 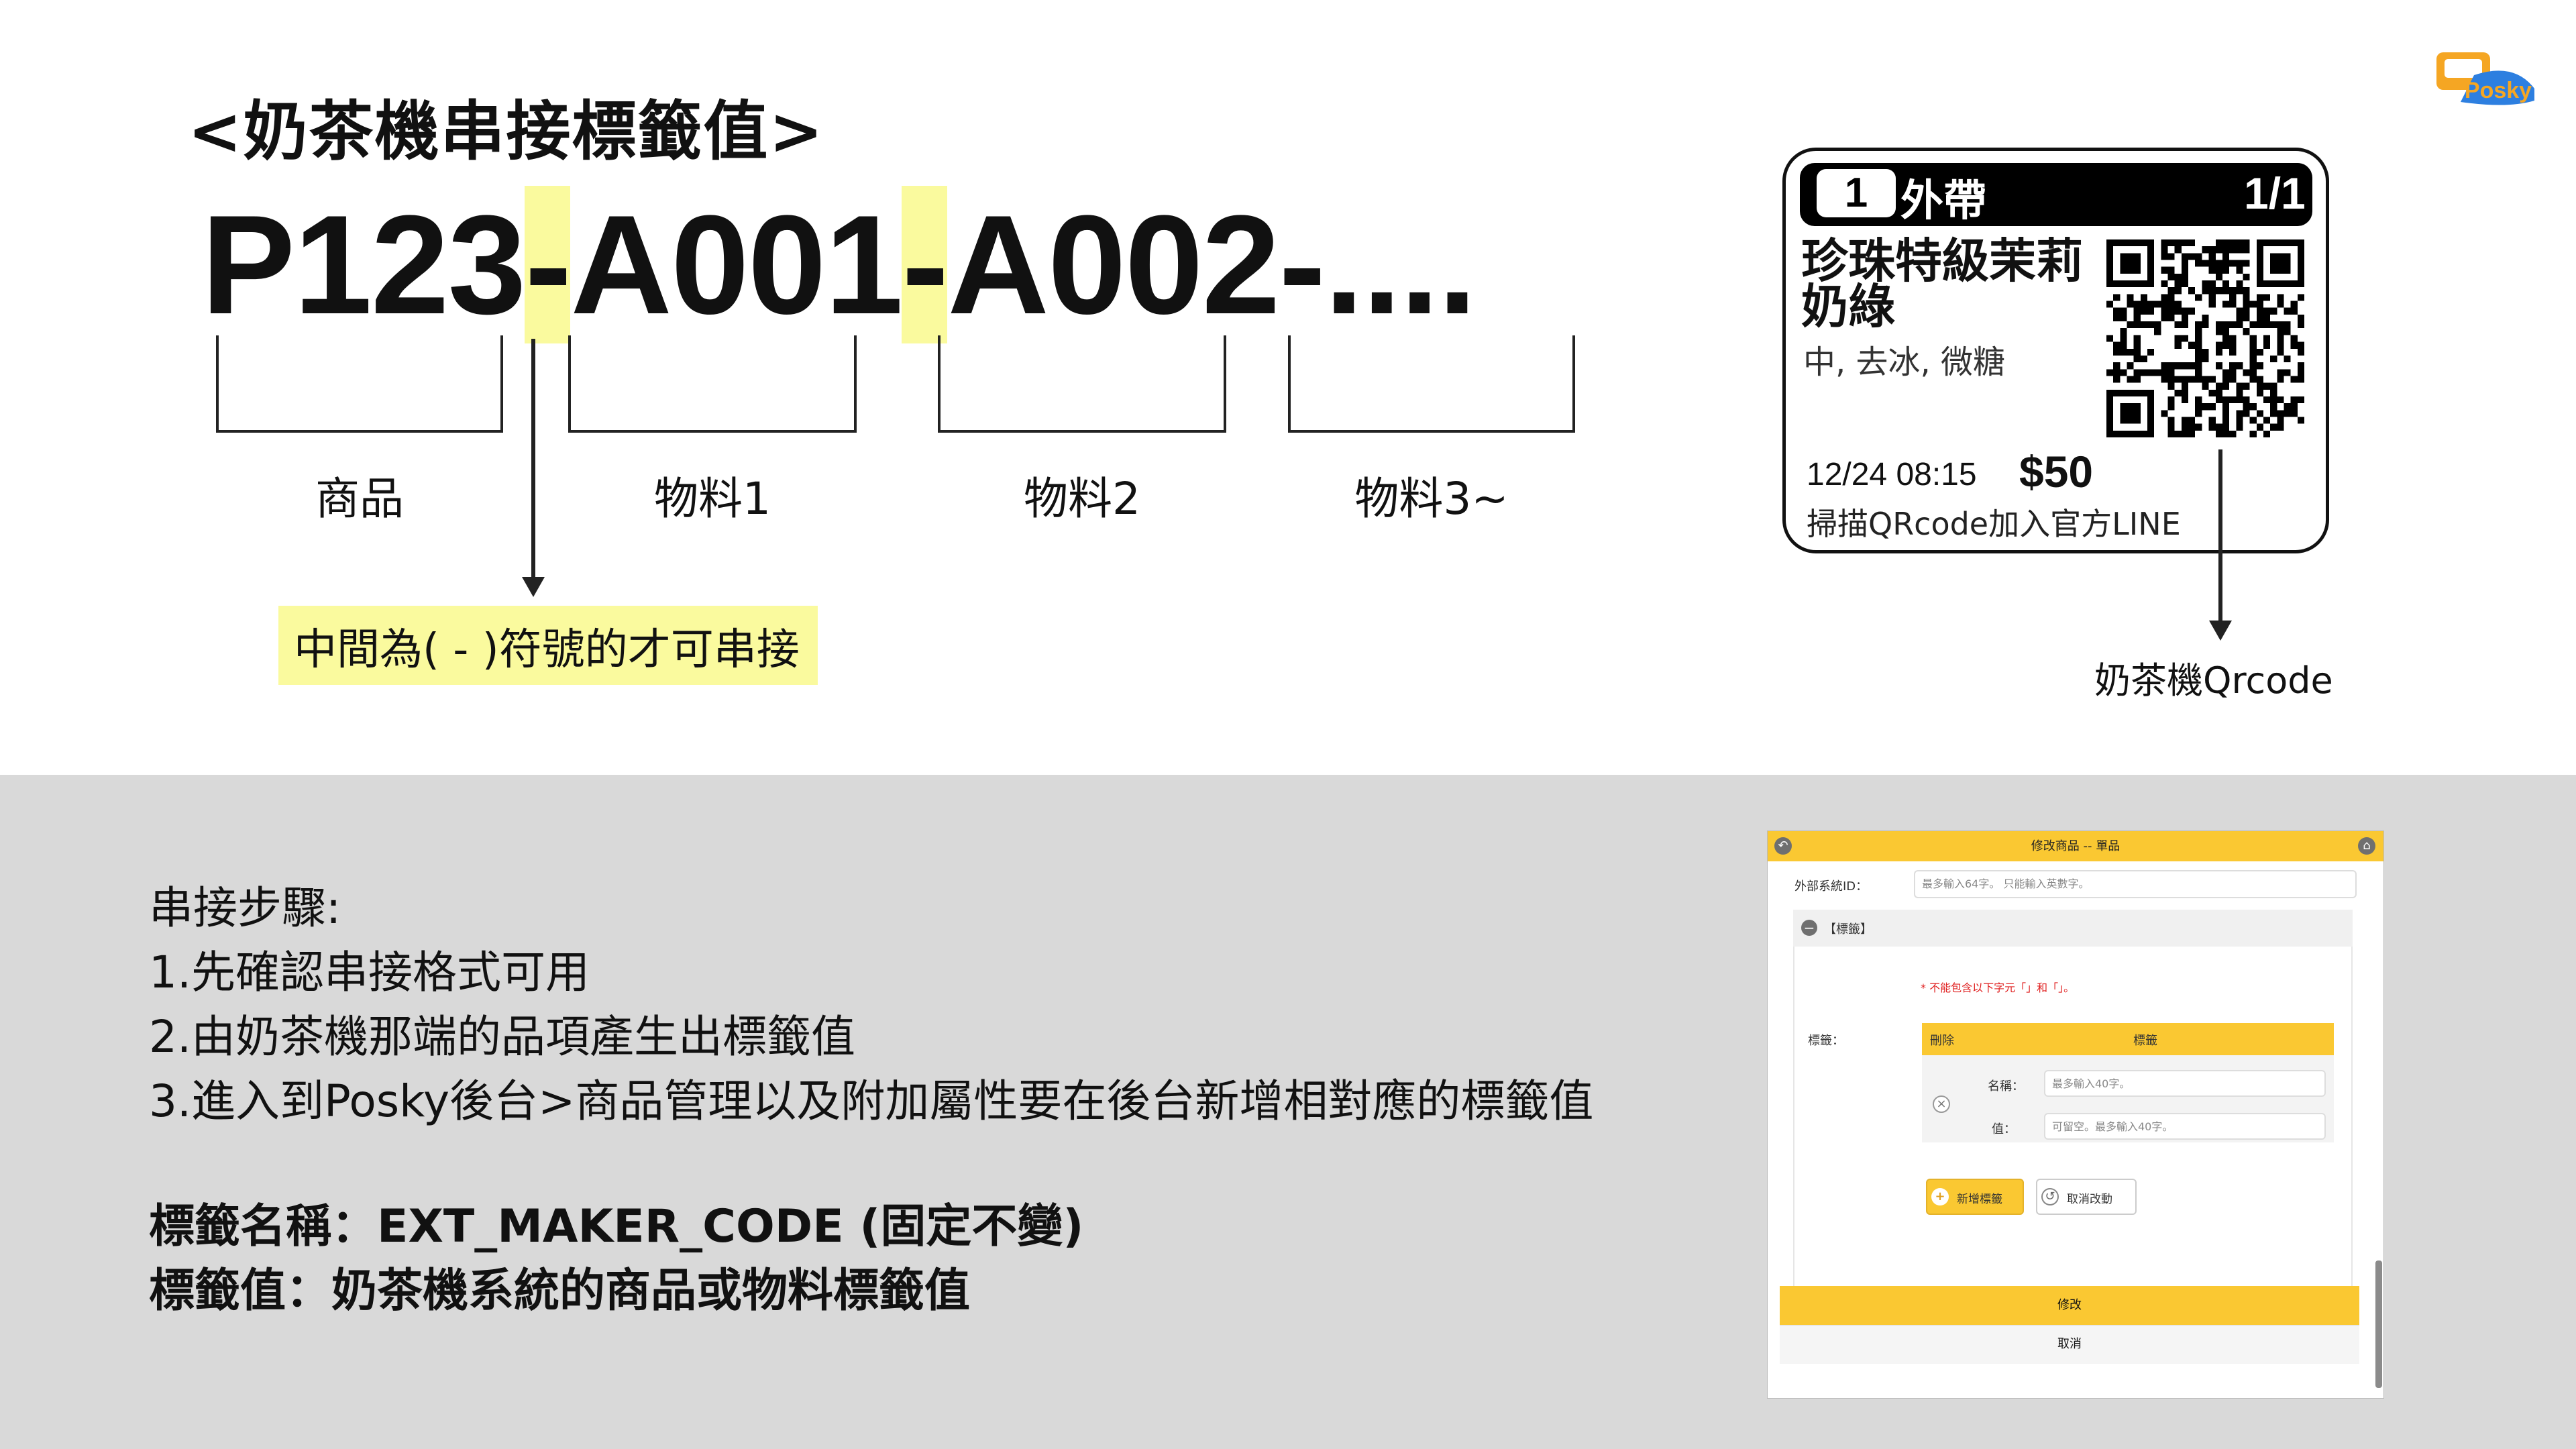 What do you see at coordinates (2056, 471) in the screenshot?
I see `order-price: $50` at bounding box center [2056, 471].